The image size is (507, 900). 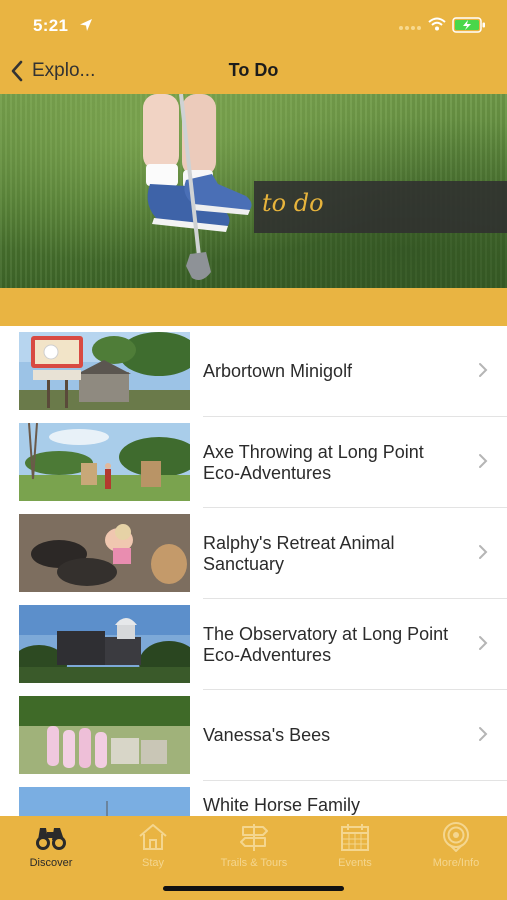 I want to click on tab-trails-tours: Trails & Tours, so click(x=254, y=850).